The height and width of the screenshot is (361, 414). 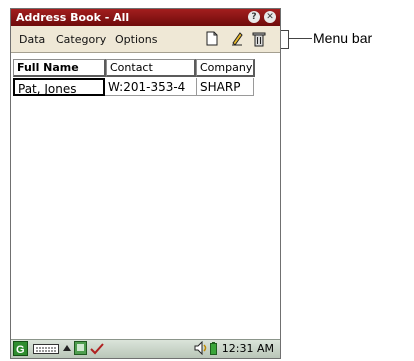 I want to click on menu-bar: Data Category Options, so click(x=145, y=39).